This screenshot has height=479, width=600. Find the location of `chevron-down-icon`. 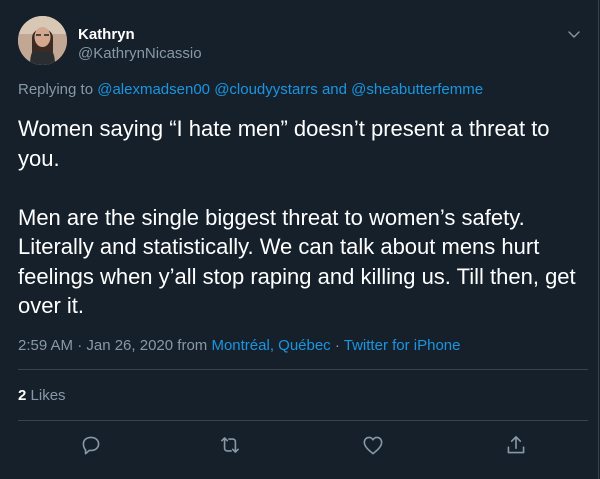

chevron-down-icon is located at coordinates (574, 34).